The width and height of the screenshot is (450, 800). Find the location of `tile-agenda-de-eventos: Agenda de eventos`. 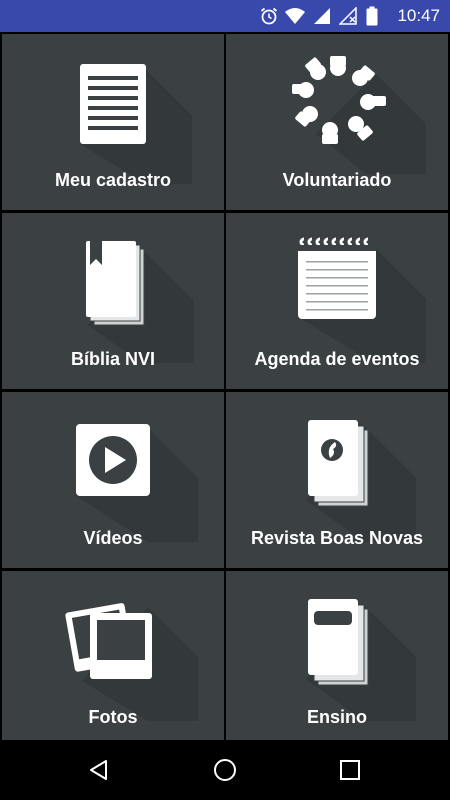

tile-agenda-de-eventos: Agenda de eventos is located at coordinates (337, 301).